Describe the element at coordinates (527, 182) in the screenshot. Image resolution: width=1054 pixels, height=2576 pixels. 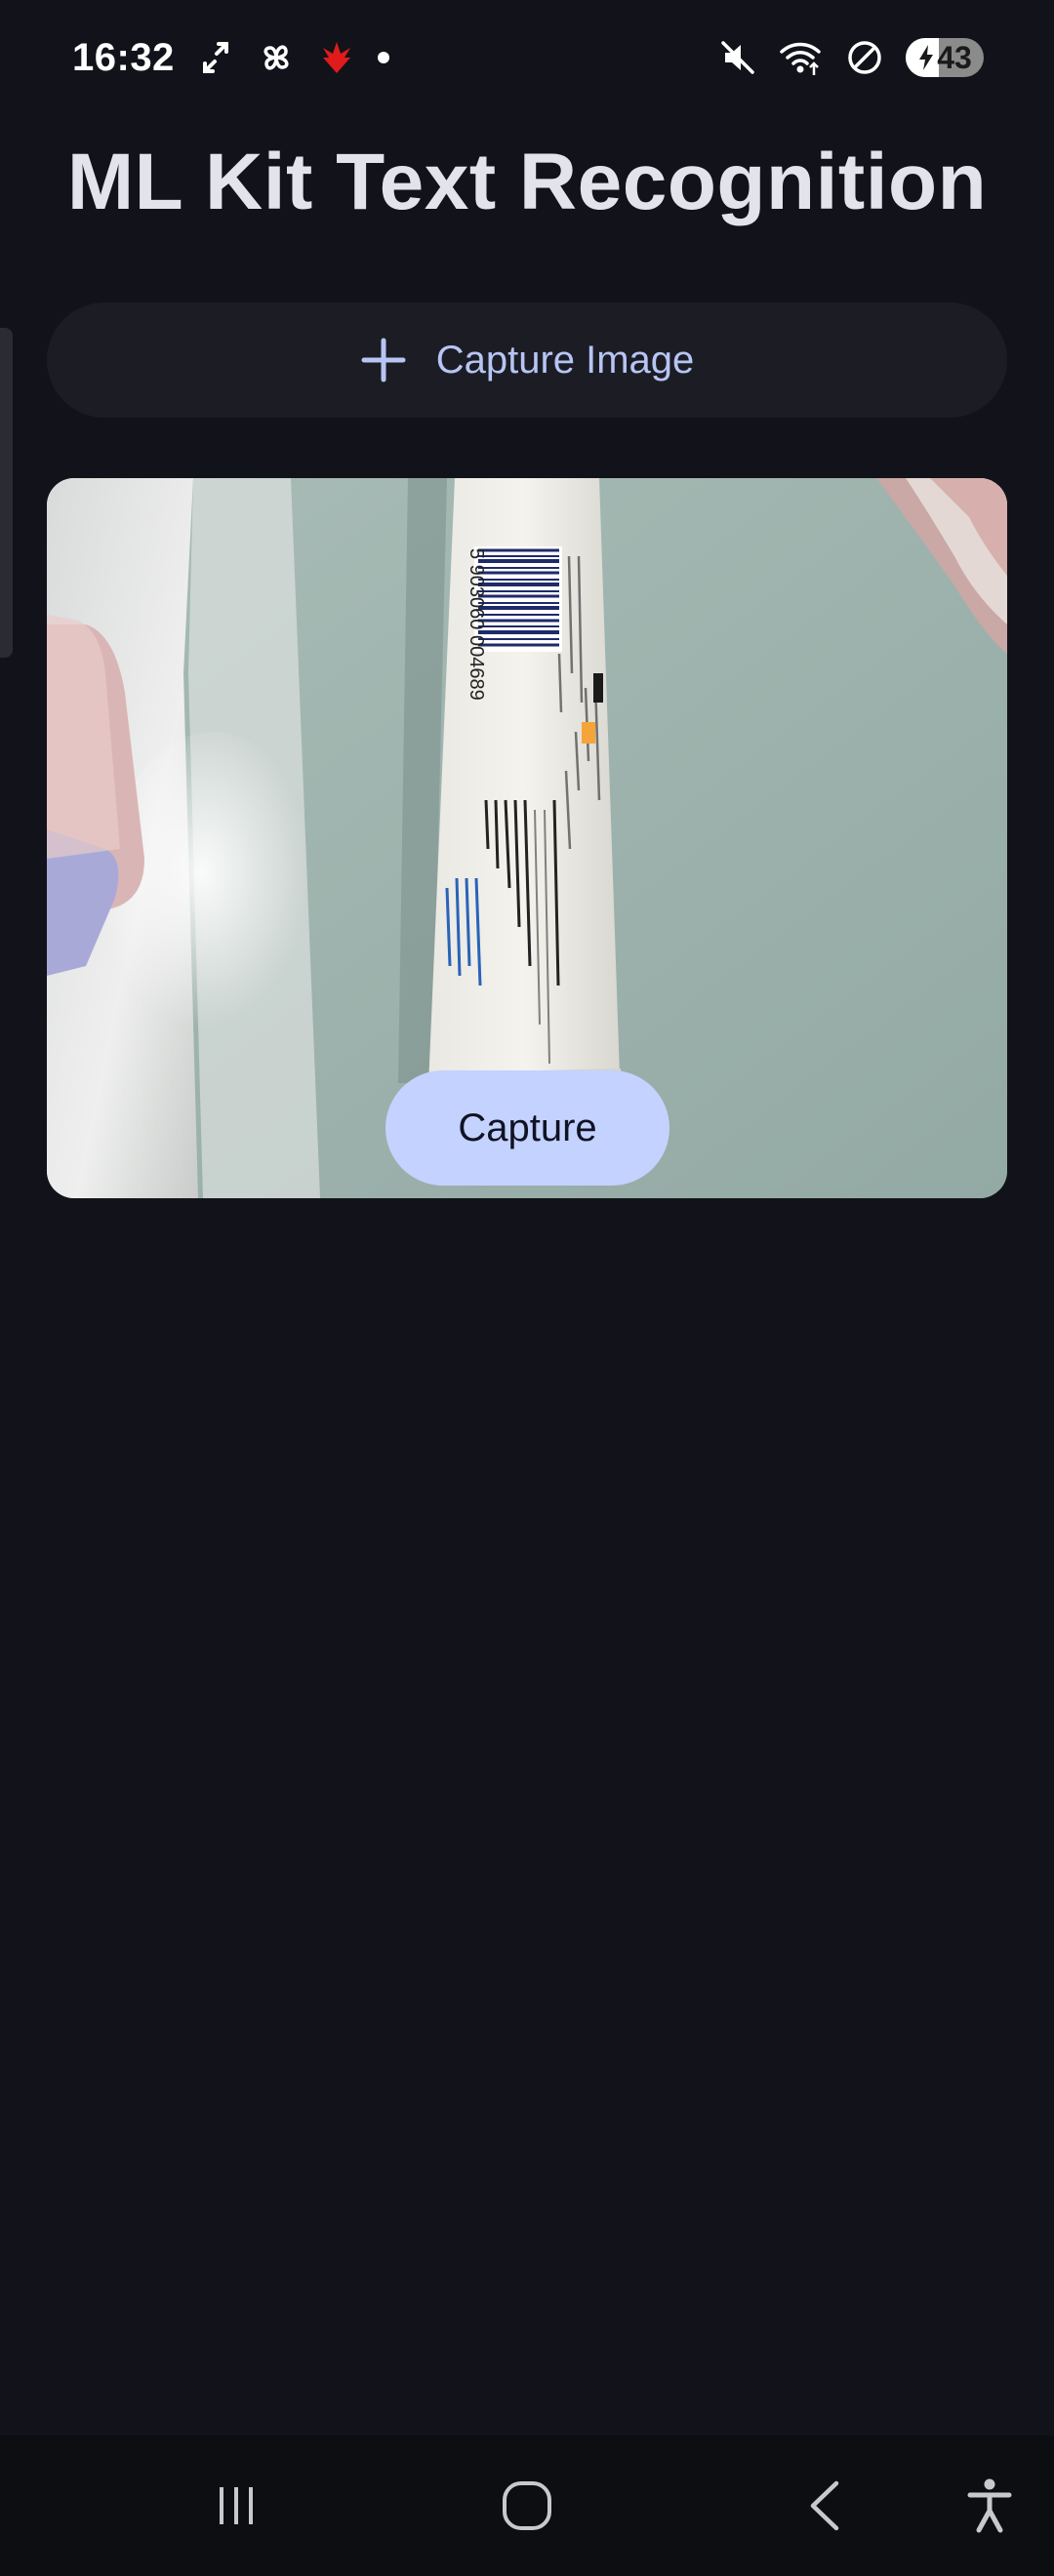
I see `page-title: ML Kit Text Recognition` at that location.